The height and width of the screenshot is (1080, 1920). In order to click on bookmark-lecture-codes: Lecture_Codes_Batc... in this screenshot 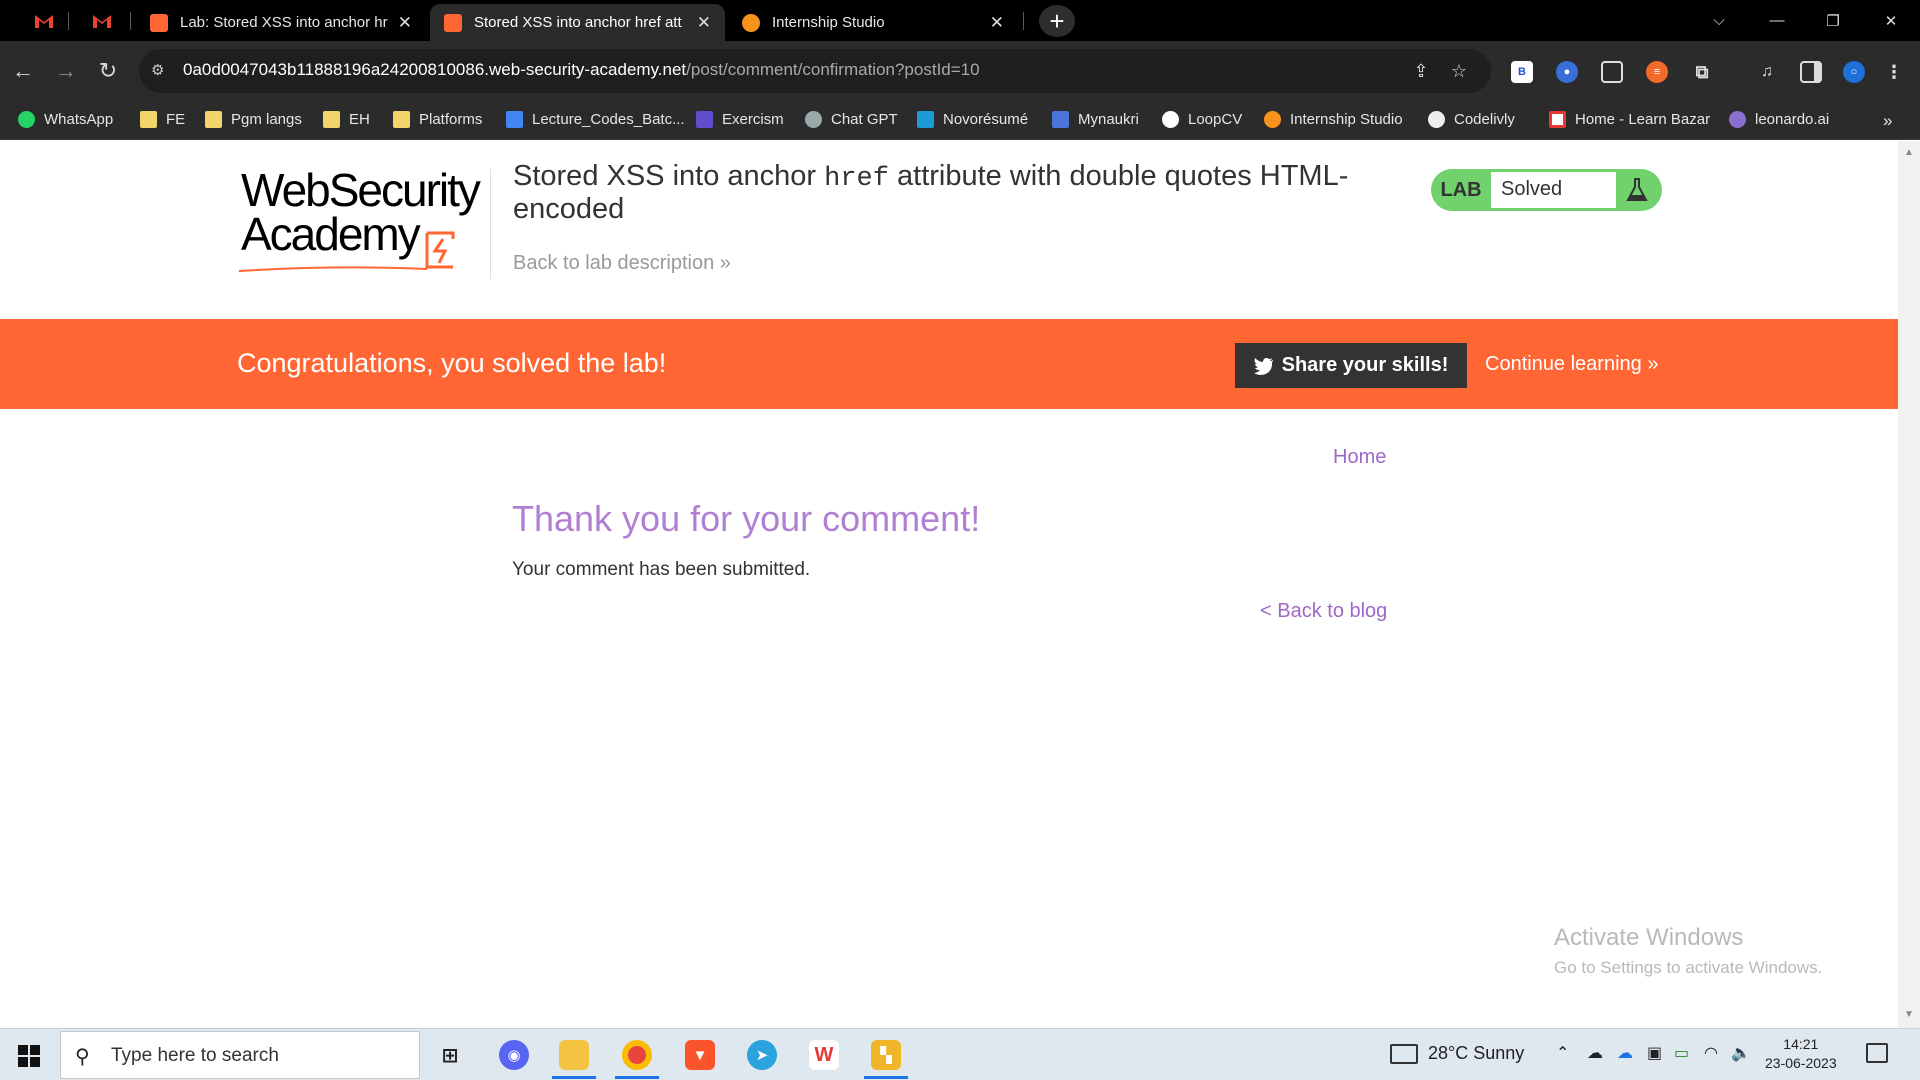, I will do `click(595, 119)`.